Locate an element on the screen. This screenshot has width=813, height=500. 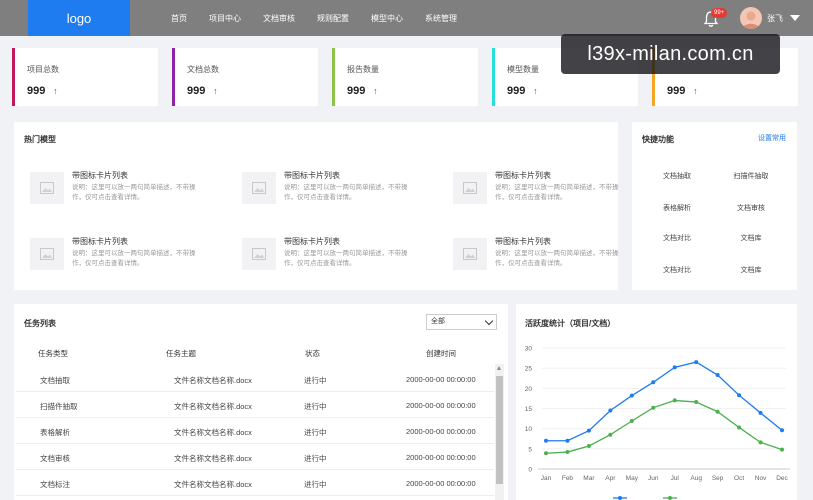
set-favorites-link: 设置常用 is located at coordinates (772, 138).